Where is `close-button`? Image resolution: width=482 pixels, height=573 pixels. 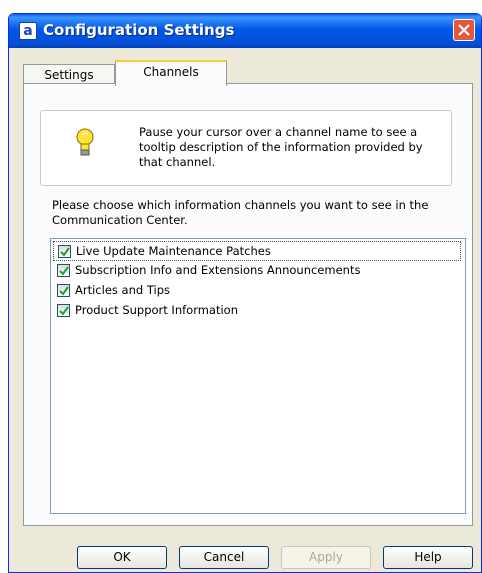
close-button is located at coordinates (464, 30).